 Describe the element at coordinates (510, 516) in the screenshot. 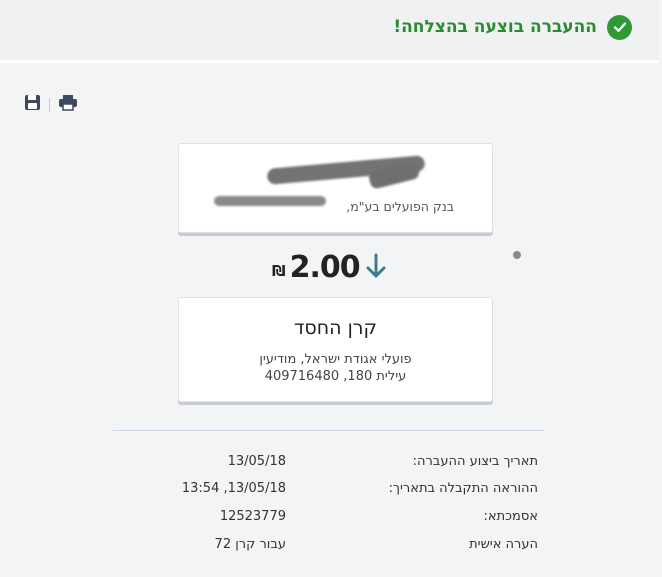

I see `detail-label-reference: אסמכתא:` at that location.